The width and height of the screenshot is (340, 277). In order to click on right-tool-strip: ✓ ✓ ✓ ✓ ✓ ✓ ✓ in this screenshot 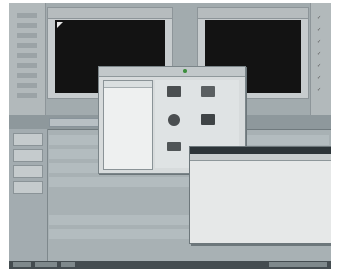, I will do `click(320, 59)`.